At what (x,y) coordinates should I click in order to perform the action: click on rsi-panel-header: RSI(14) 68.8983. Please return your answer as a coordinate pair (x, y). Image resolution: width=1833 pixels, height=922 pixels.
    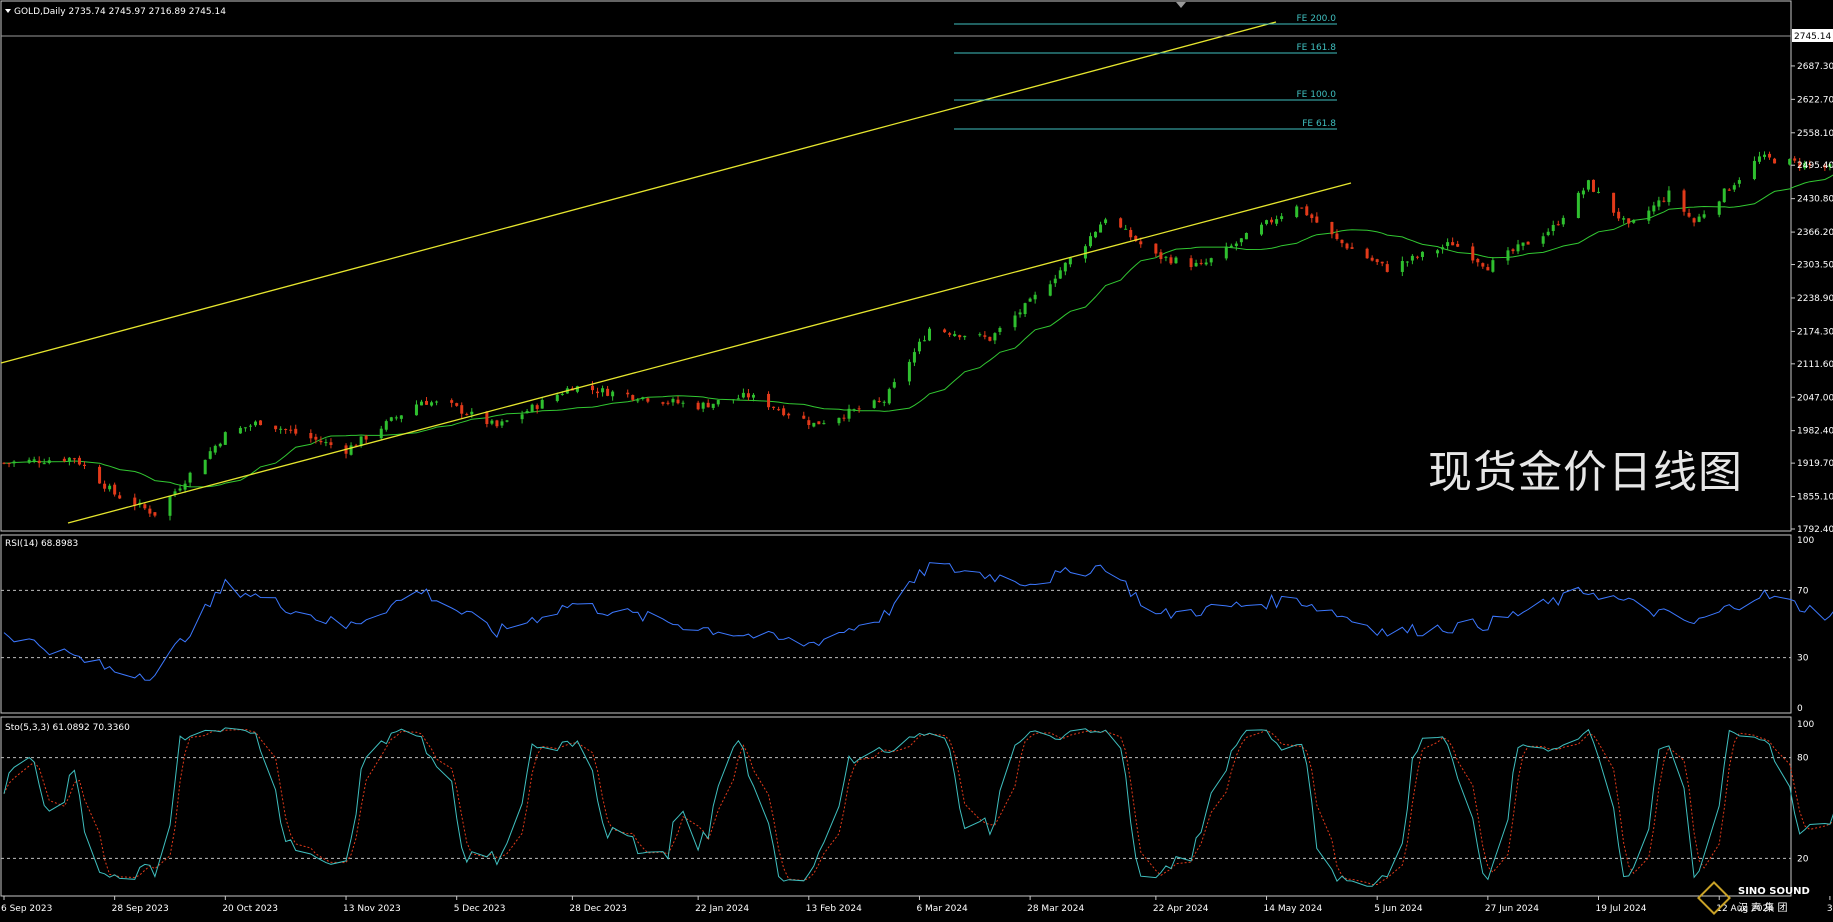
    Looking at the image, I should click on (41, 544).